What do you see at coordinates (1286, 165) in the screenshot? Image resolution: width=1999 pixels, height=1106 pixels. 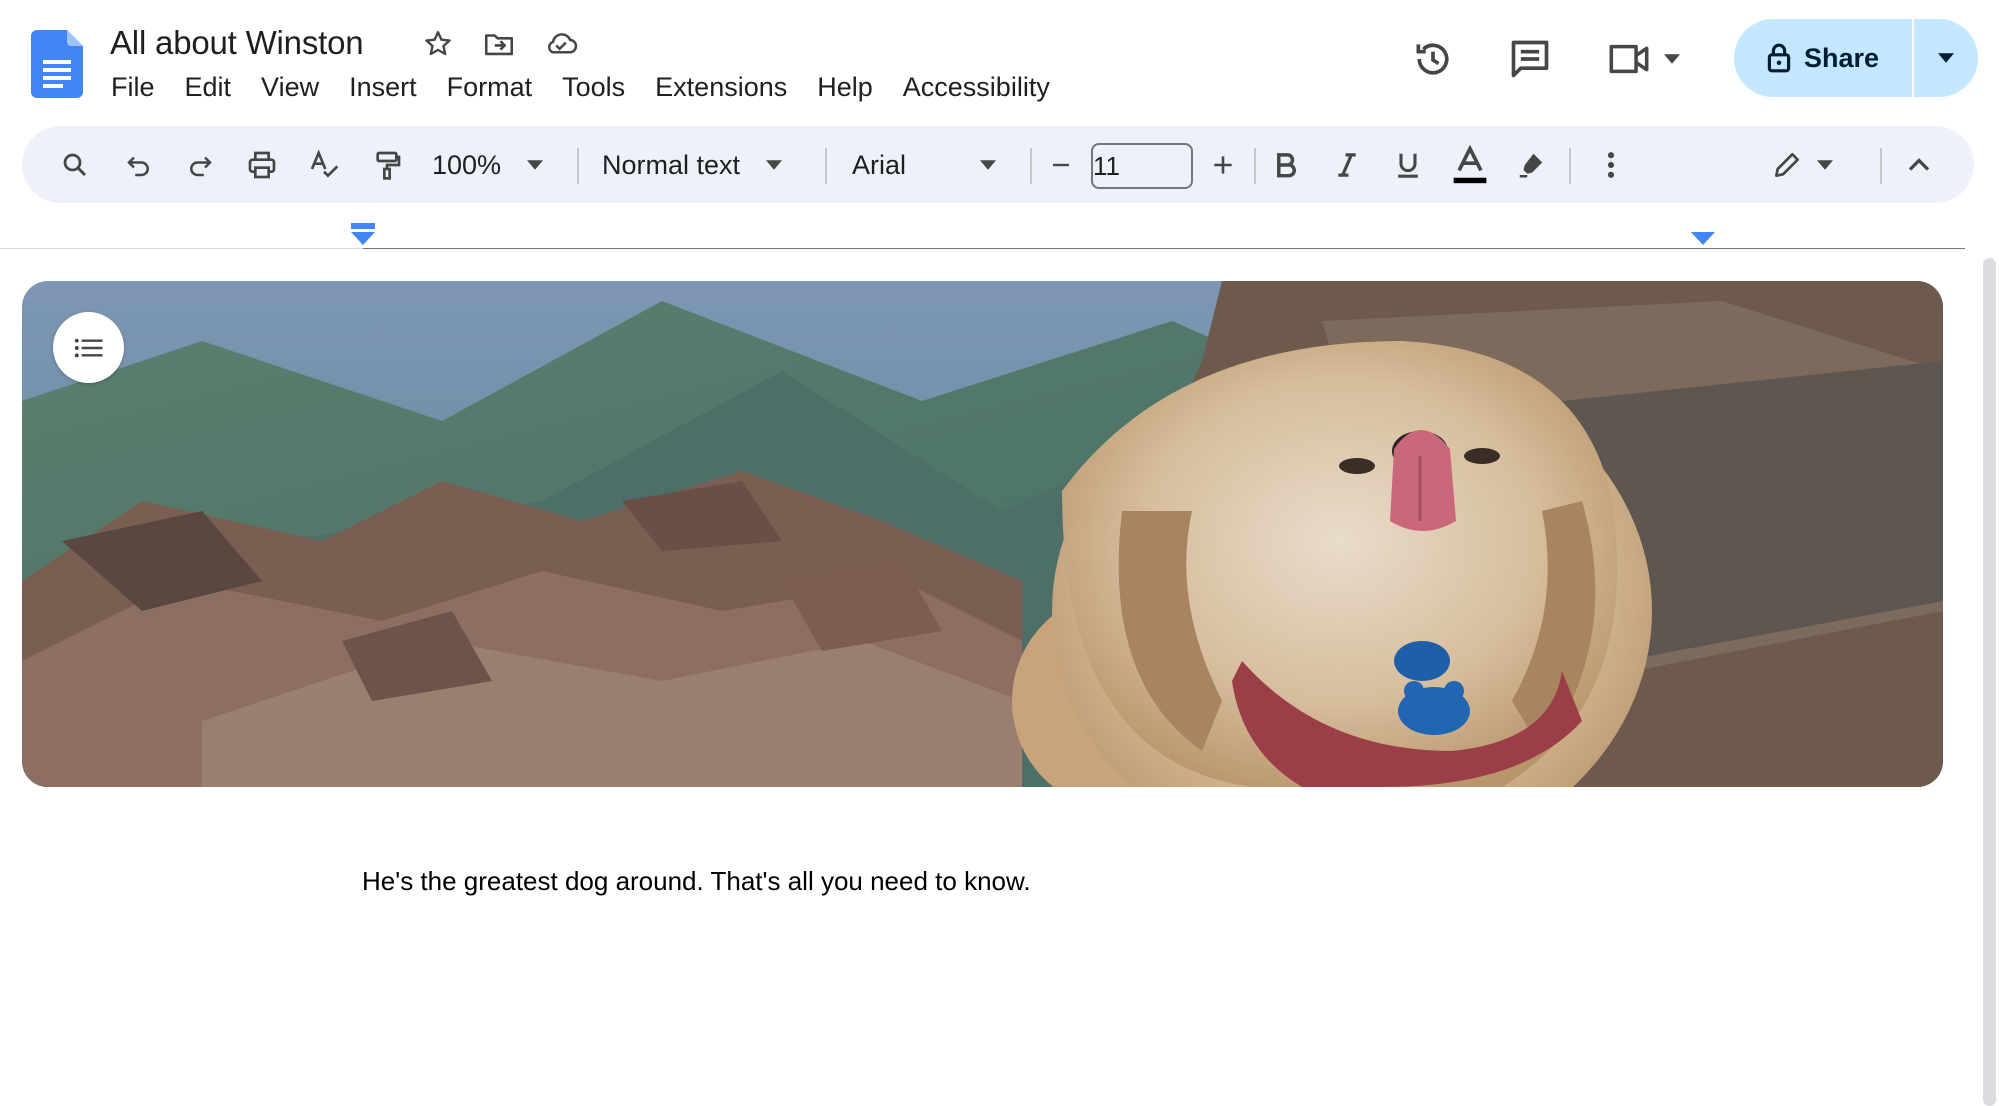 I see `bold-icon` at bounding box center [1286, 165].